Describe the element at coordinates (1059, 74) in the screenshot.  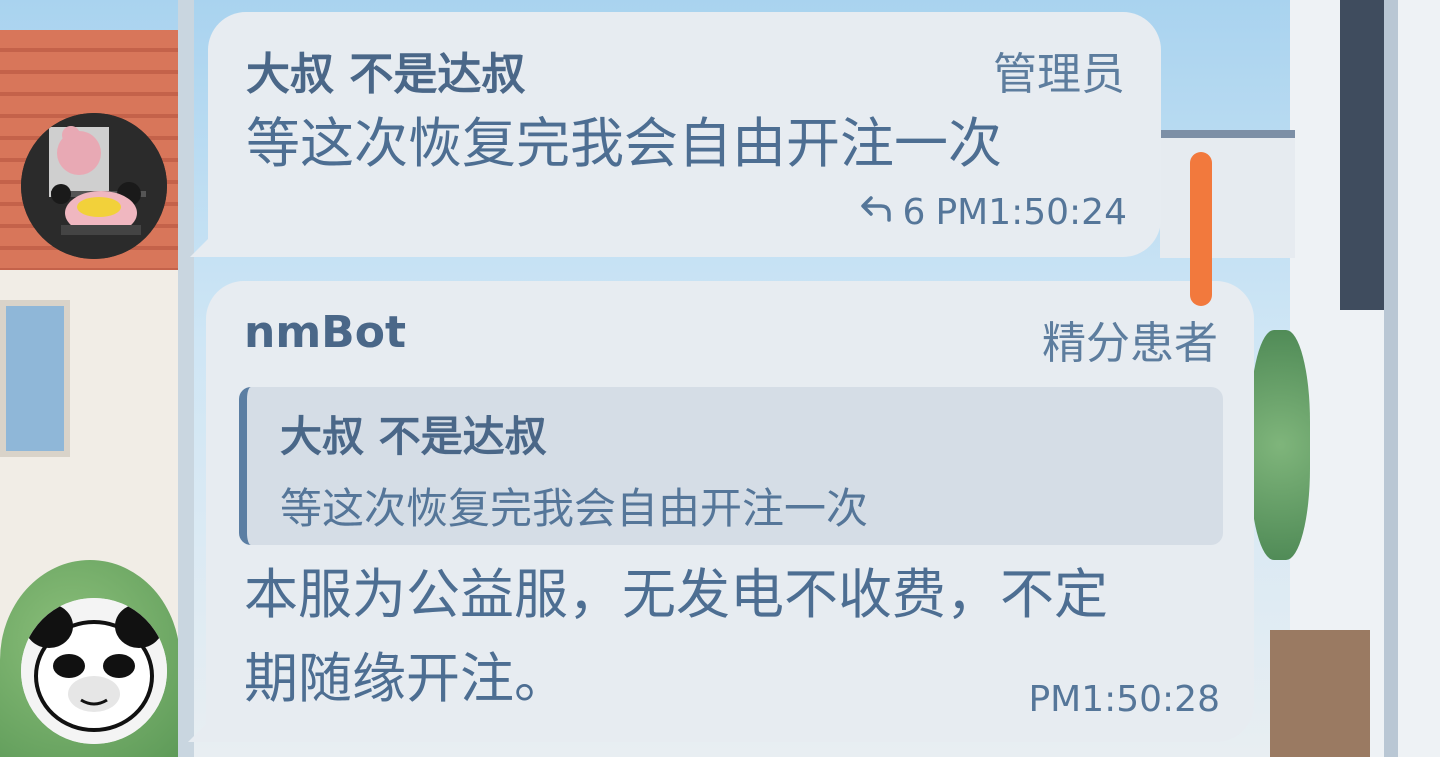
I see `sender-role-badge: 管理员` at that location.